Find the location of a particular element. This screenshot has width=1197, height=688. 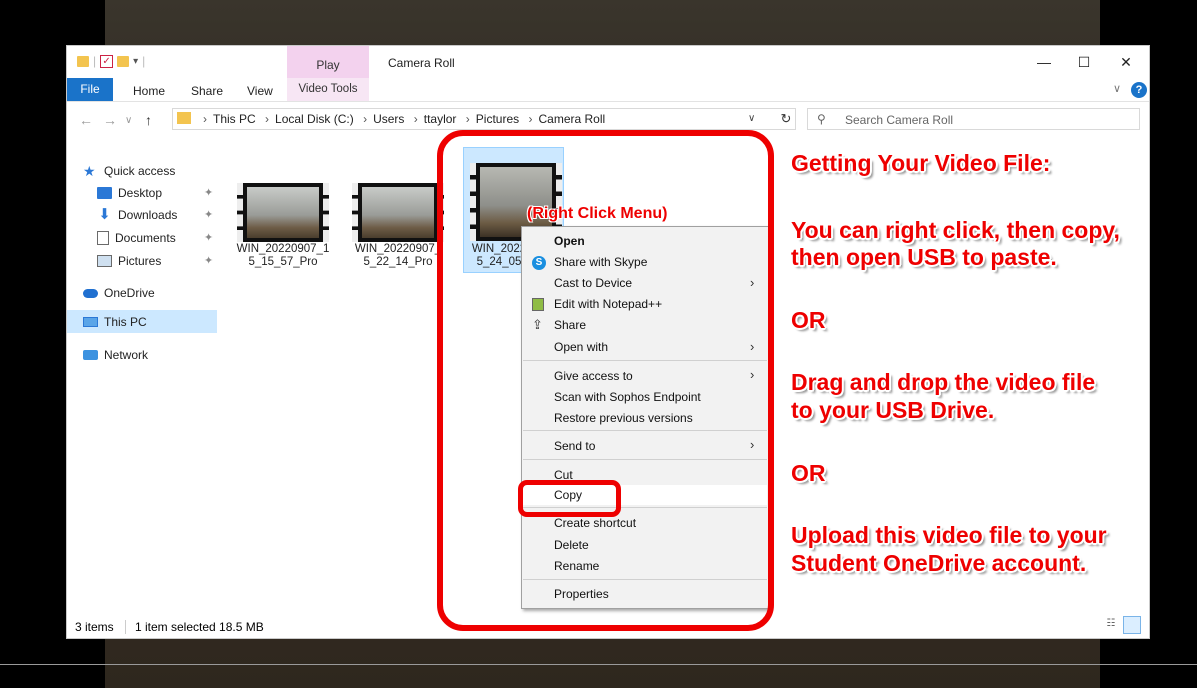

up-arrow-icon: ↑ is located at coordinates (148, 120).